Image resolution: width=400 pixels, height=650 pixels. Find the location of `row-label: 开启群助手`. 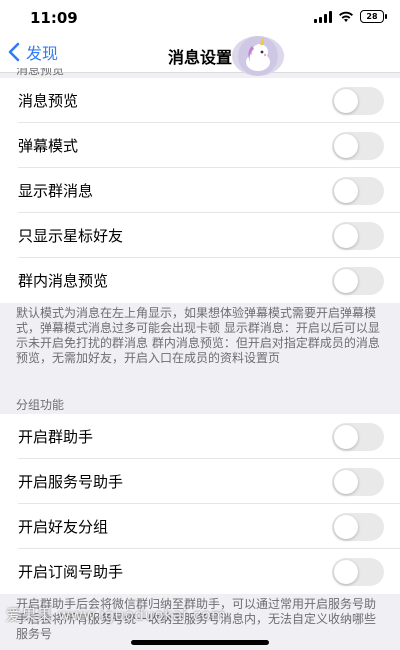

row-label: 开启群助手 is located at coordinates (56, 437).